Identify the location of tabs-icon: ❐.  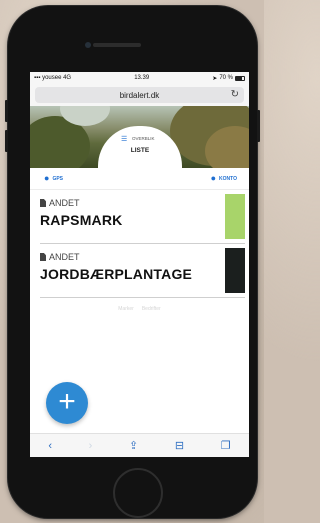
(226, 445).